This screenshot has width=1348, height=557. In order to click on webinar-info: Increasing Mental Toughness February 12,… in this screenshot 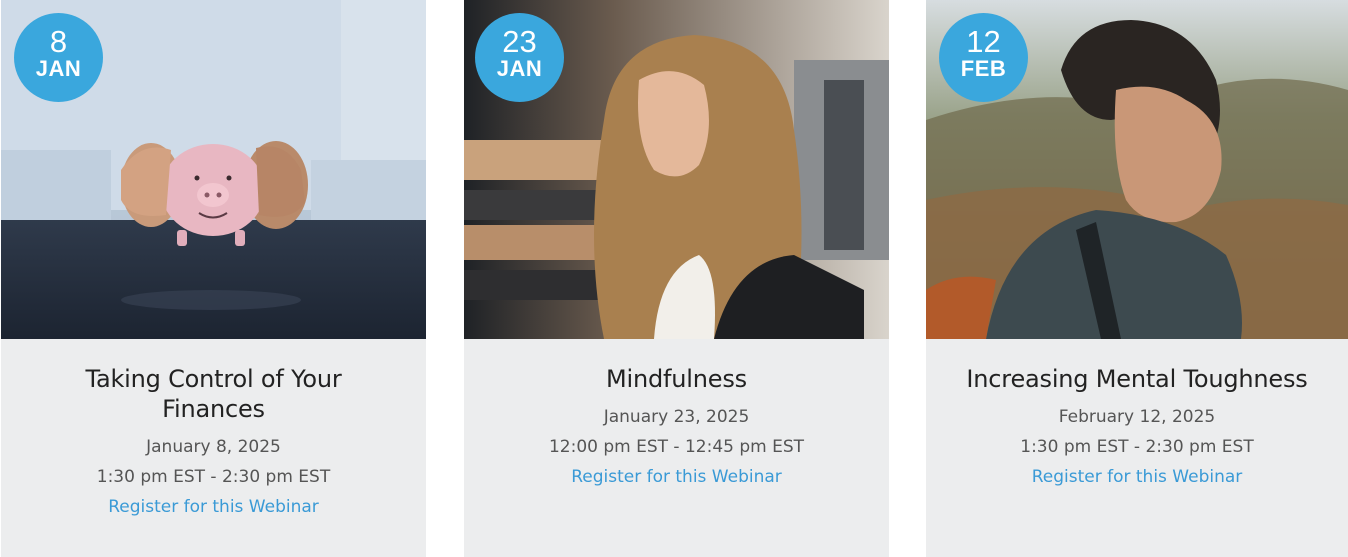, I will do `click(1137, 415)`.